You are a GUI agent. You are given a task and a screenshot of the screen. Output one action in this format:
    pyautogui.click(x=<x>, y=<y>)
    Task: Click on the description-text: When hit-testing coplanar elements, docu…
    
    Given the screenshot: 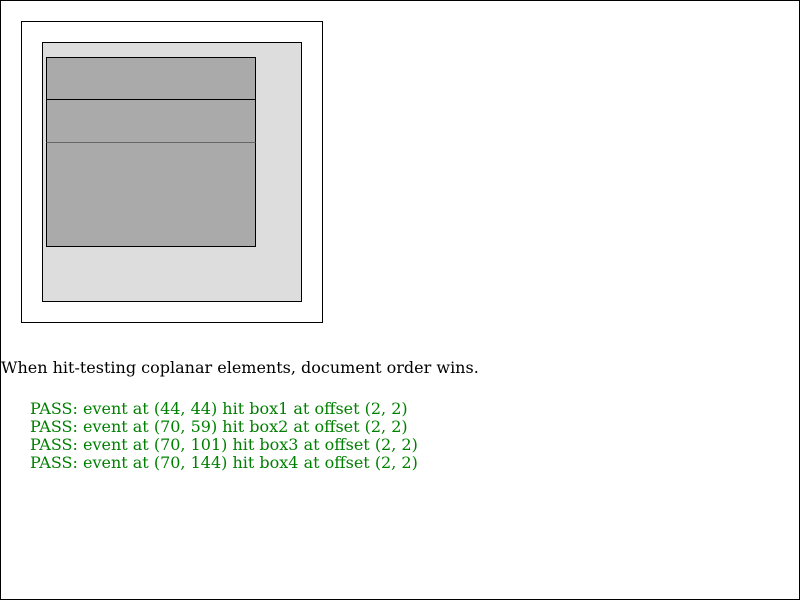 What is the action you would take?
    pyautogui.click(x=240, y=367)
    